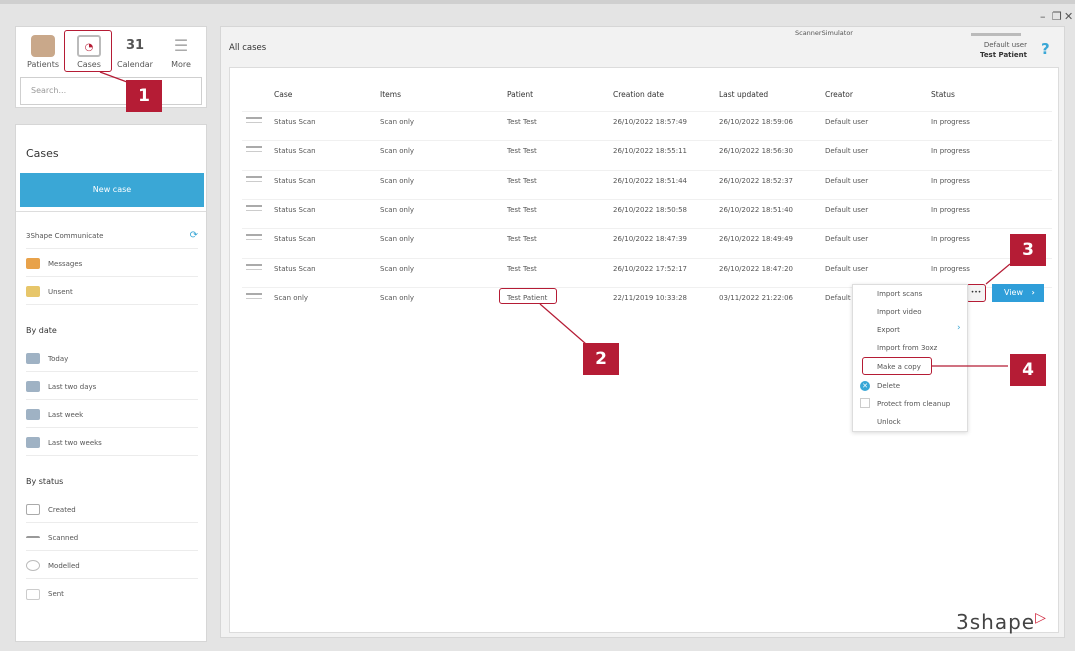  What do you see at coordinates (601, 359) in the screenshot?
I see `callout-2: 2` at bounding box center [601, 359].